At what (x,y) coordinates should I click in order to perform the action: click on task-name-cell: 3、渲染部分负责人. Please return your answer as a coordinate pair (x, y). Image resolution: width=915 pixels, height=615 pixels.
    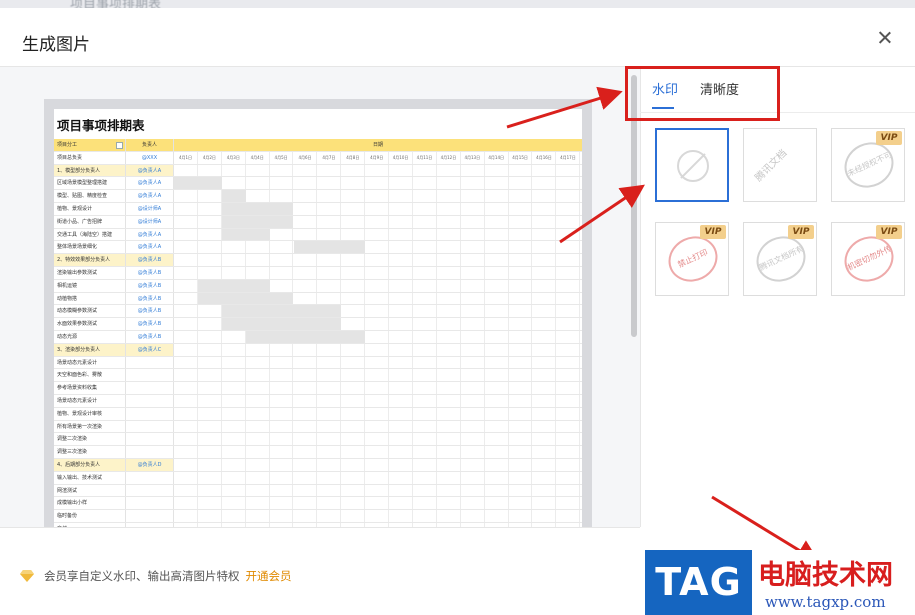
    Looking at the image, I should click on (90, 349).